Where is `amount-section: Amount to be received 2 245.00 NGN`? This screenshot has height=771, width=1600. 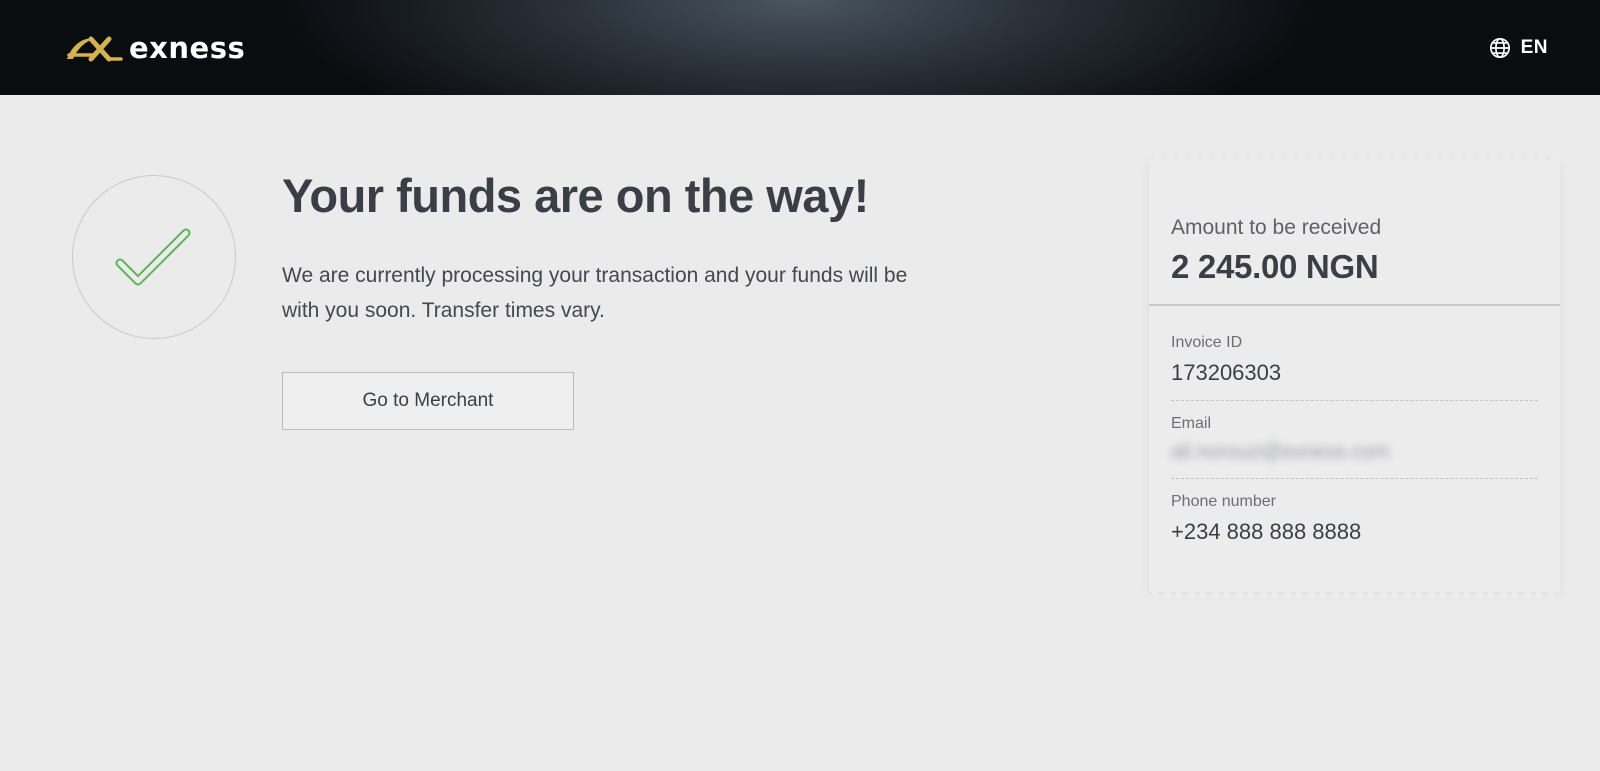
amount-section: Amount to be received 2 245.00 NGN is located at coordinates (1354, 233).